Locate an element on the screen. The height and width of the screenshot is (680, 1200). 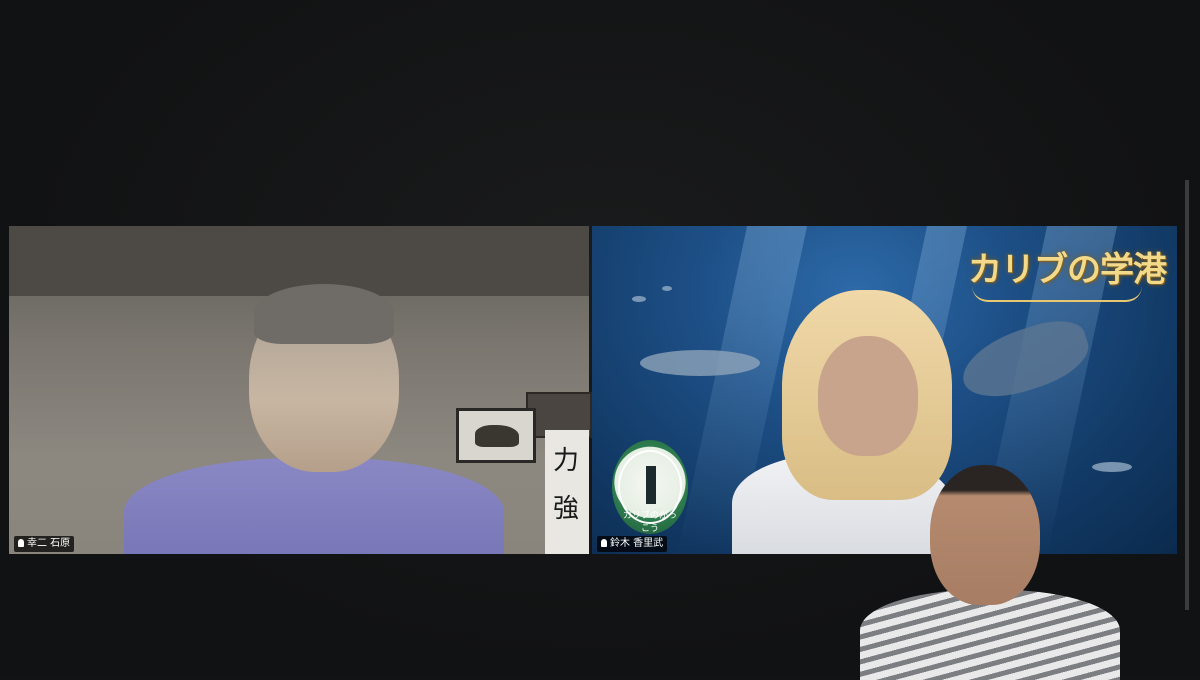
participant-2-name-tag: 鈴木 香里武 is located at coordinates (632, 544).